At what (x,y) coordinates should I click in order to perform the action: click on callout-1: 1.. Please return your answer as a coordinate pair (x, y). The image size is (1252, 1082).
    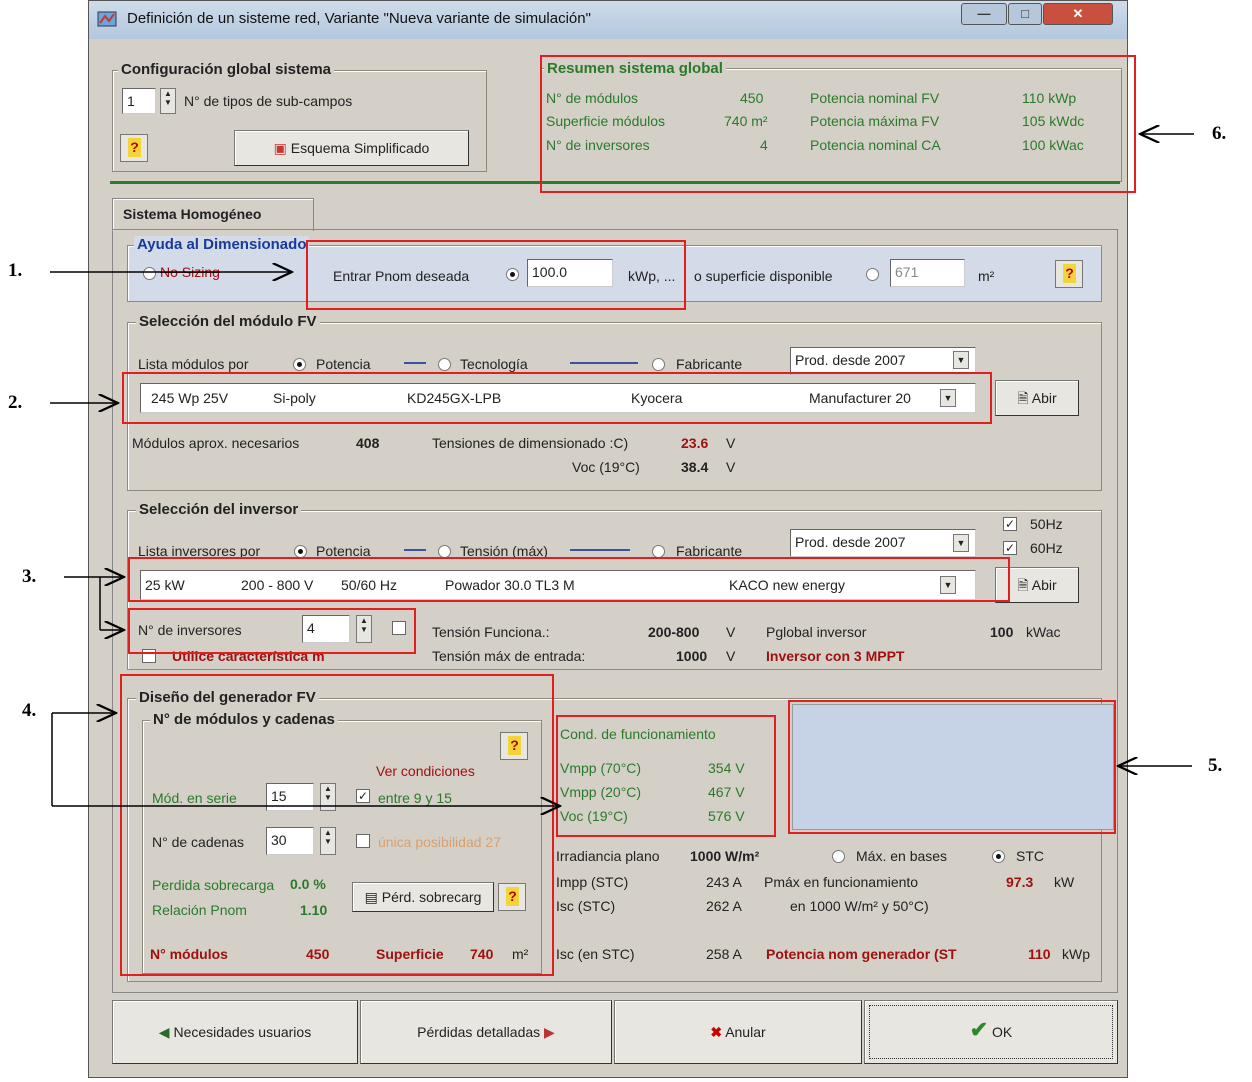
    Looking at the image, I should click on (15, 270).